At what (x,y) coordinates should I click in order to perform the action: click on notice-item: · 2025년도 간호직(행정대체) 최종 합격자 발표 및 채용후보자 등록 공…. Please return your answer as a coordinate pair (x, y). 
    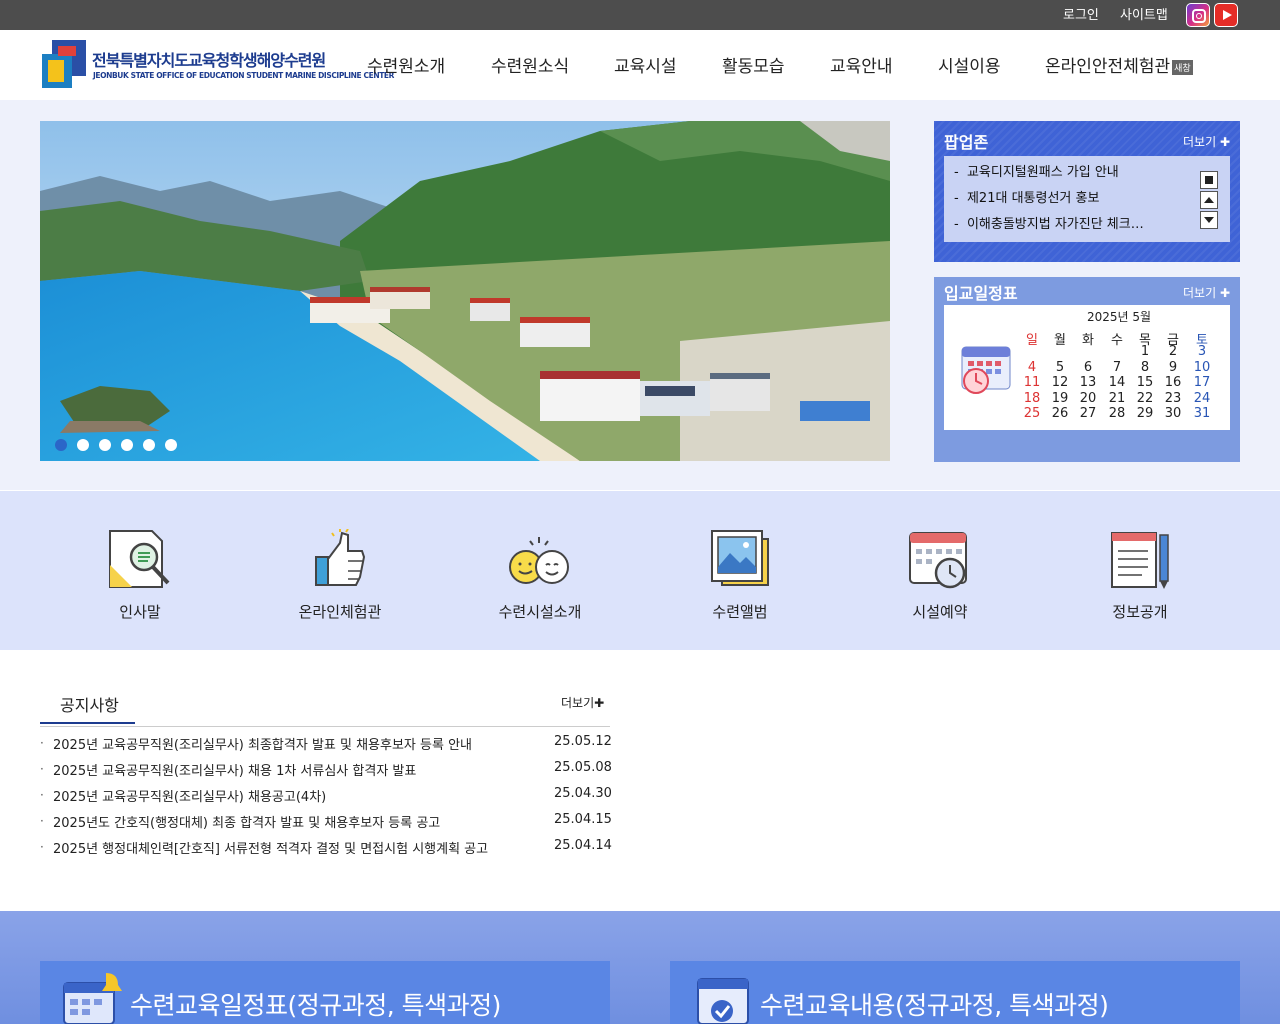
    Looking at the image, I should click on (326, 823).